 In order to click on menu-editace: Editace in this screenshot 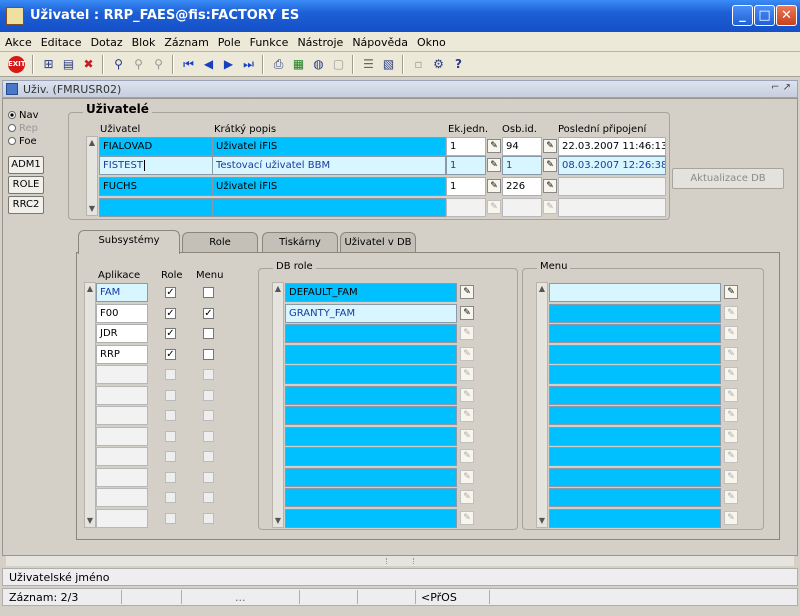, I will do `click(61, 40)`.